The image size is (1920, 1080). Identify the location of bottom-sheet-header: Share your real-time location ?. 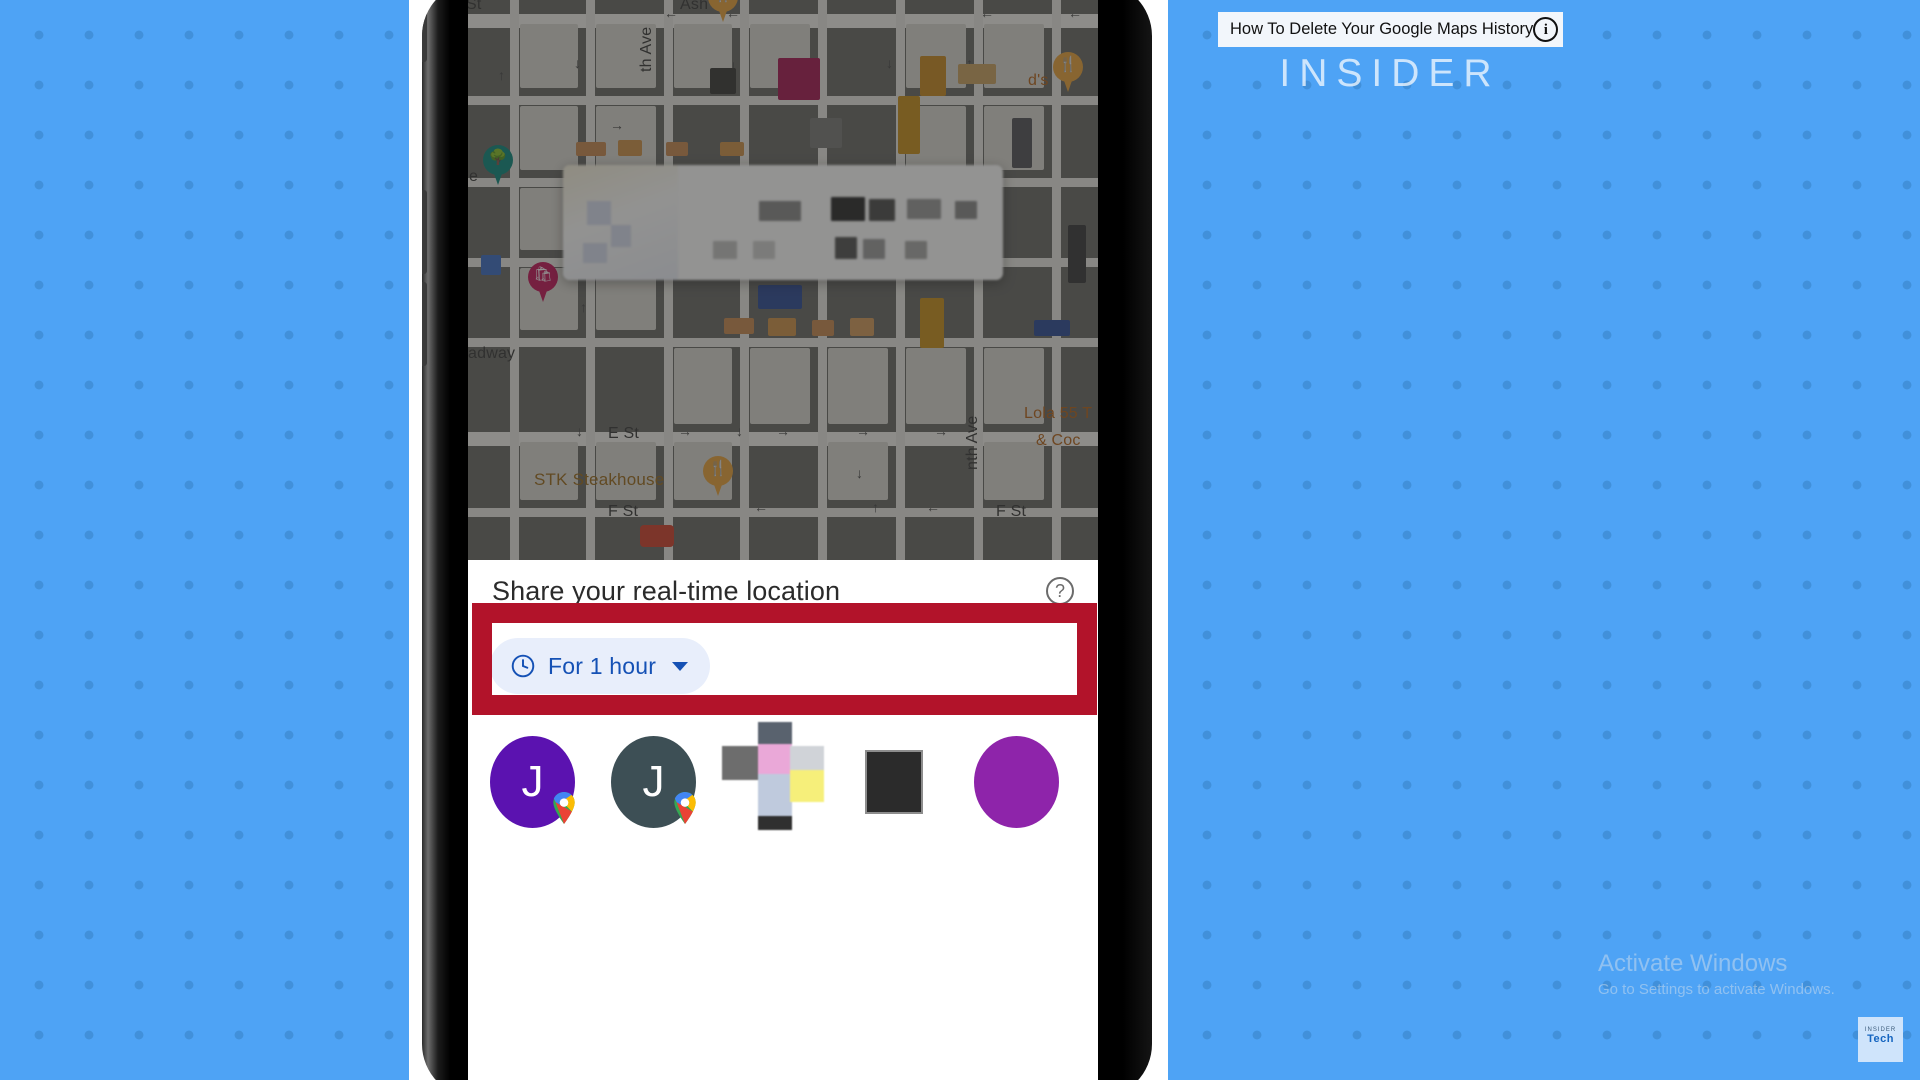
(783, 591).